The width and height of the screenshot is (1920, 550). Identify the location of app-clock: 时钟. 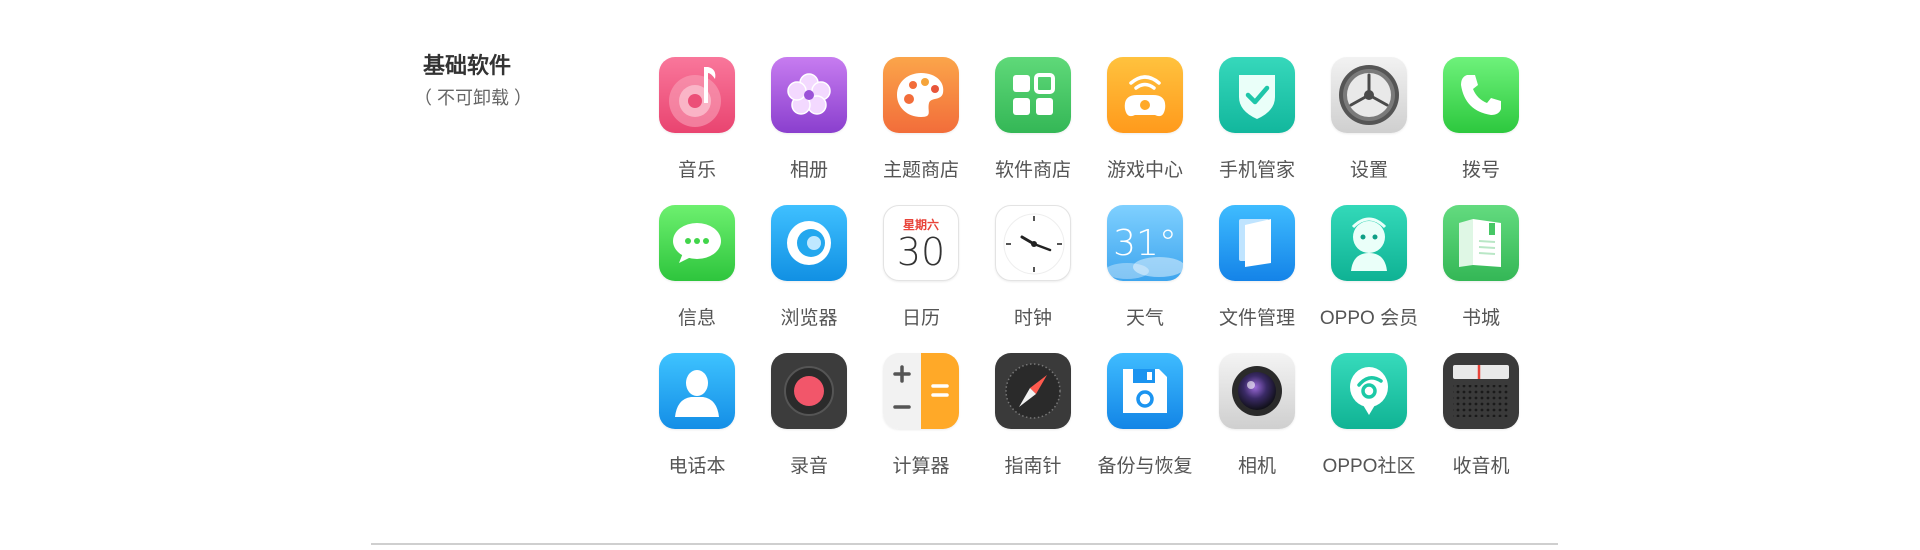
(1033, 279).